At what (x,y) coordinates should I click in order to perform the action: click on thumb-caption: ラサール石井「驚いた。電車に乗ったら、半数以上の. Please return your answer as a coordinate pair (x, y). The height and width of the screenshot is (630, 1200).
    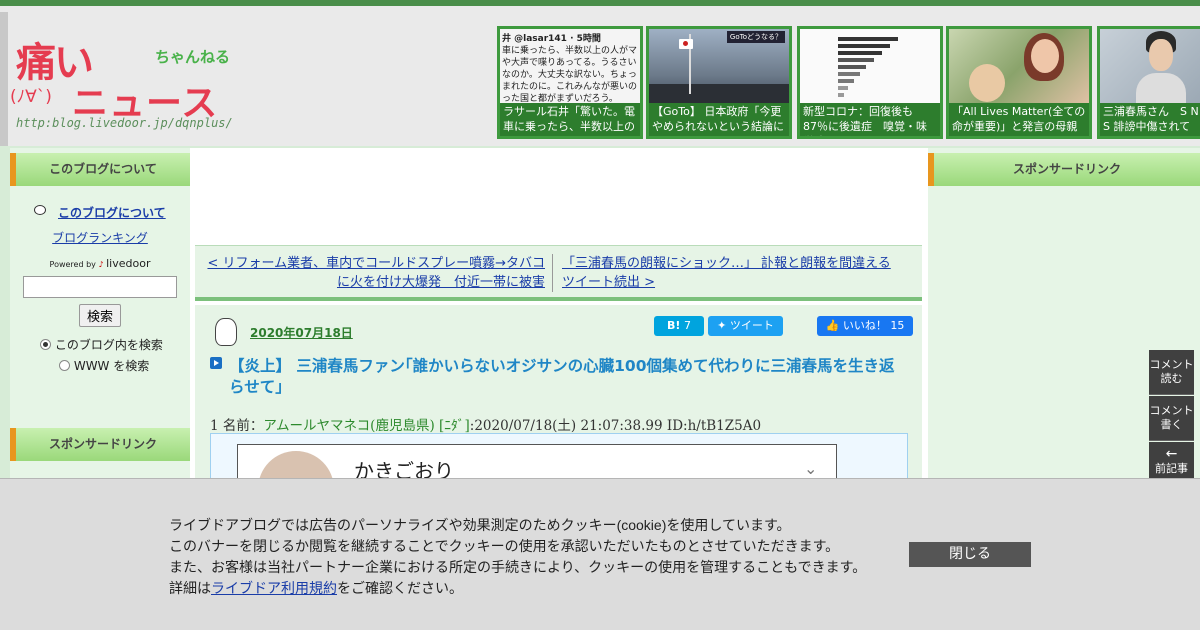
    Looking at the image, I should click on (570, 119).